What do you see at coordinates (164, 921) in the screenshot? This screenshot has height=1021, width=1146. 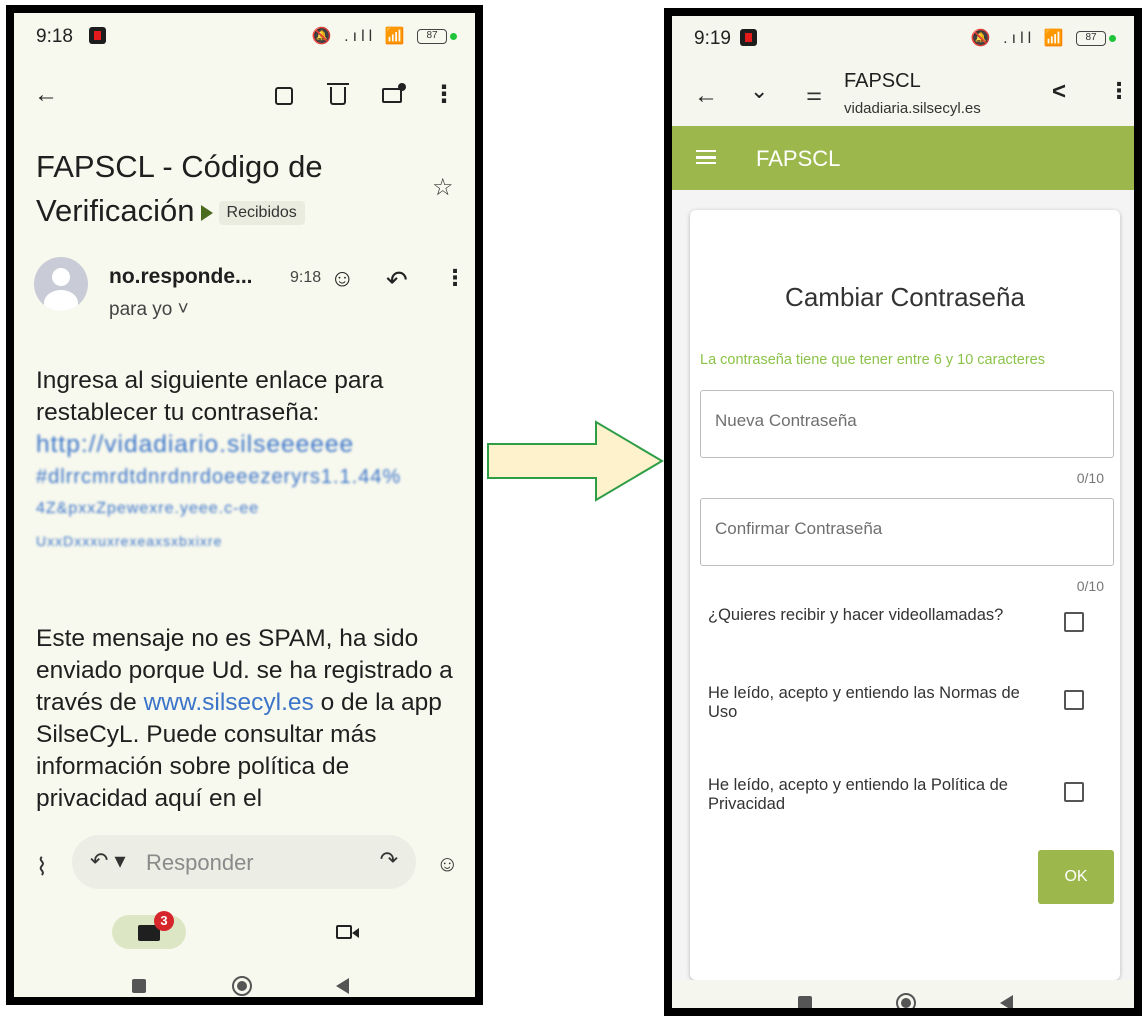 I see `unread-badge: 3` at bounding box center [164, 921].